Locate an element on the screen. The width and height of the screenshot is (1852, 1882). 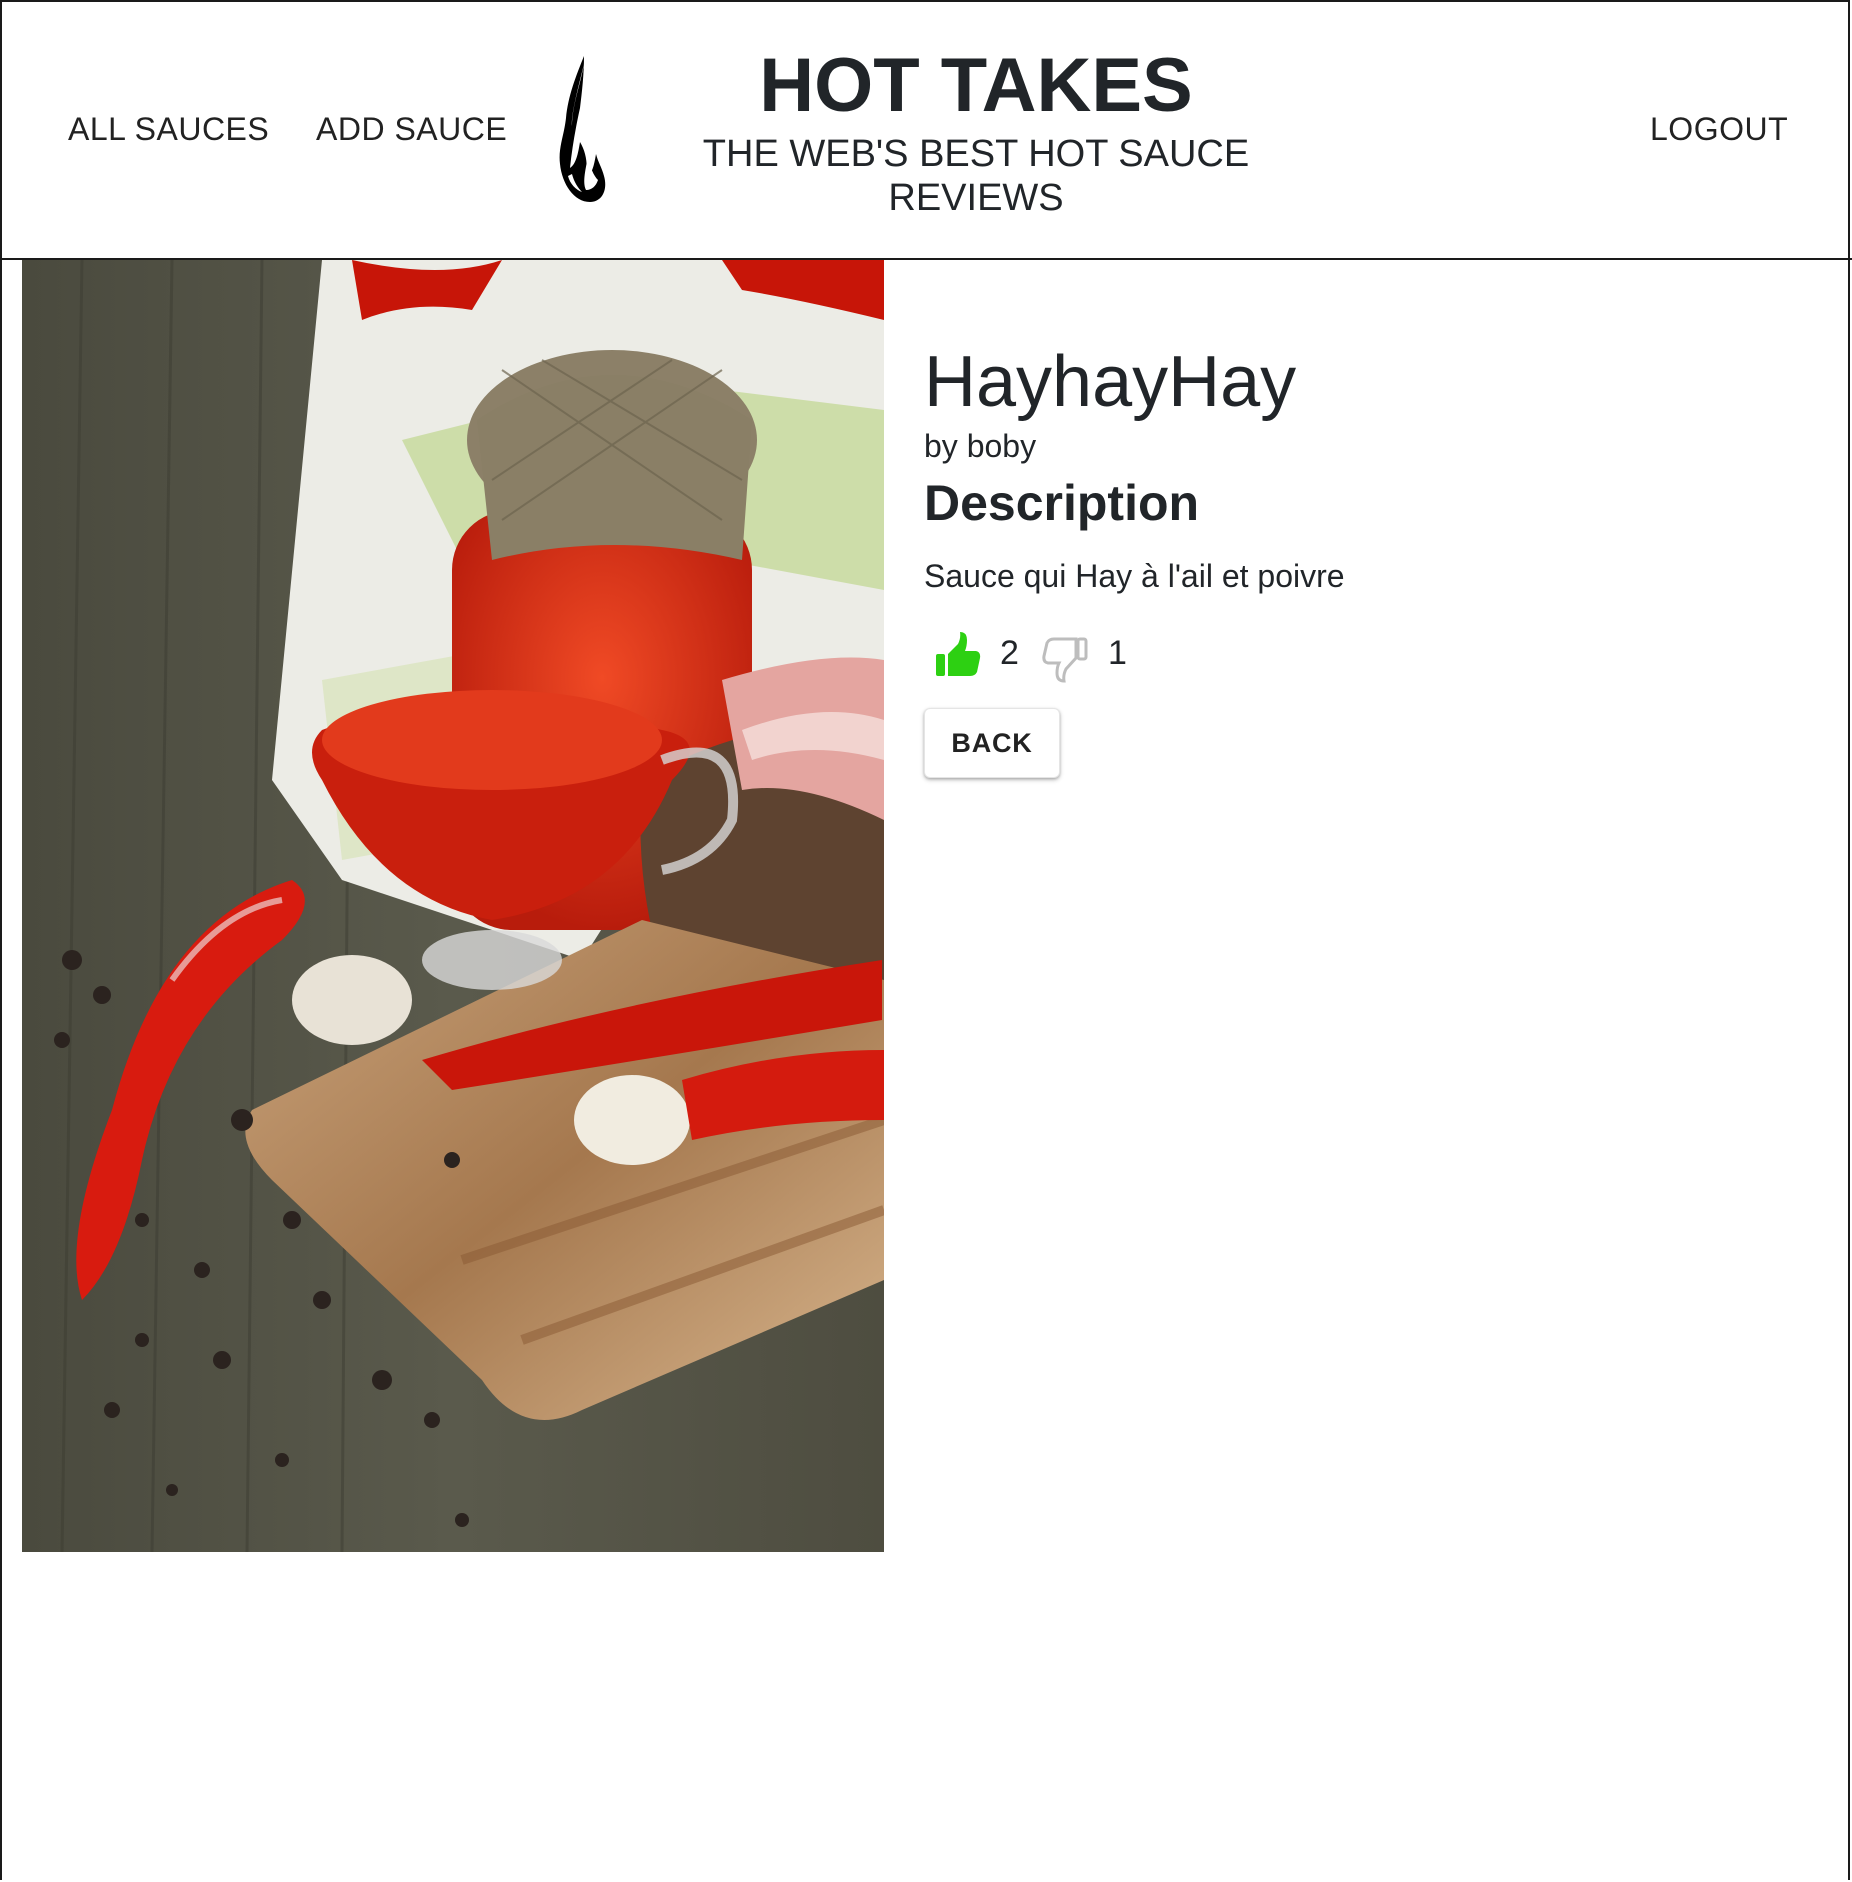
sauce-name: HayhayHay is located at coordinates (1110, 382).